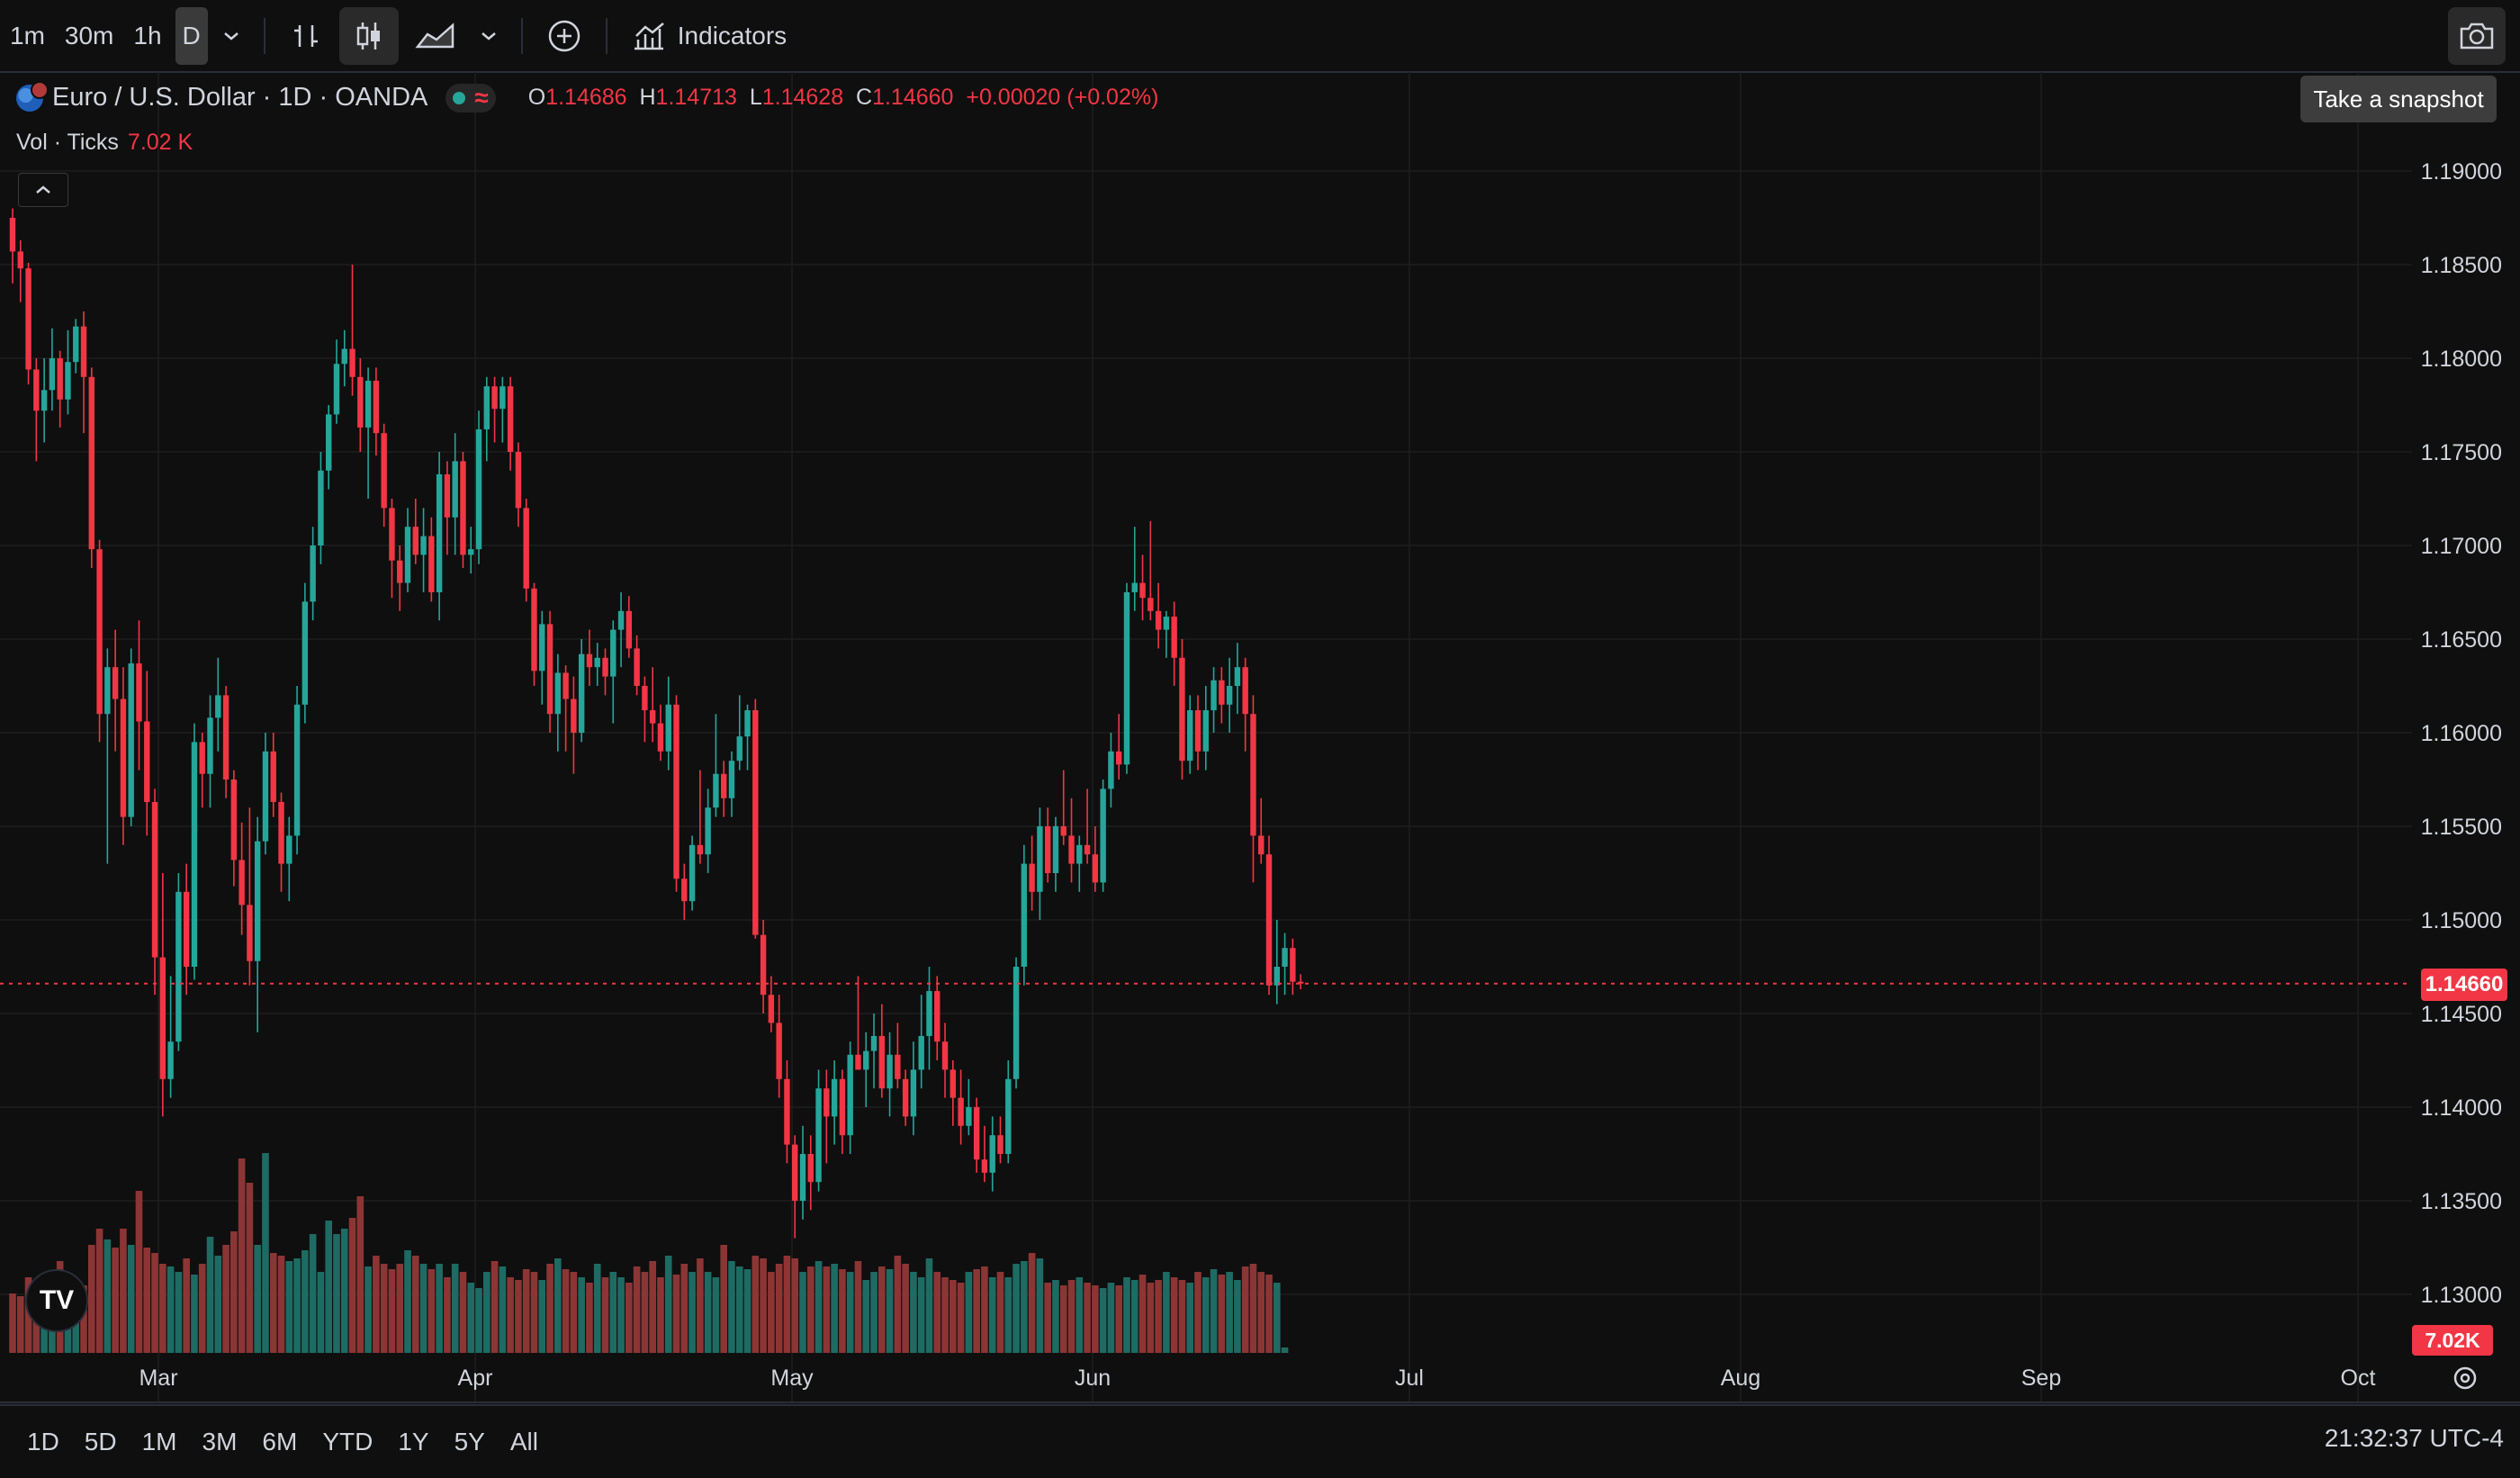 This screenshot has width=2520, height=1478. Describe the element at coordinates (565, 36) in the screenshot. I see `compare-symbol-button` at that location.